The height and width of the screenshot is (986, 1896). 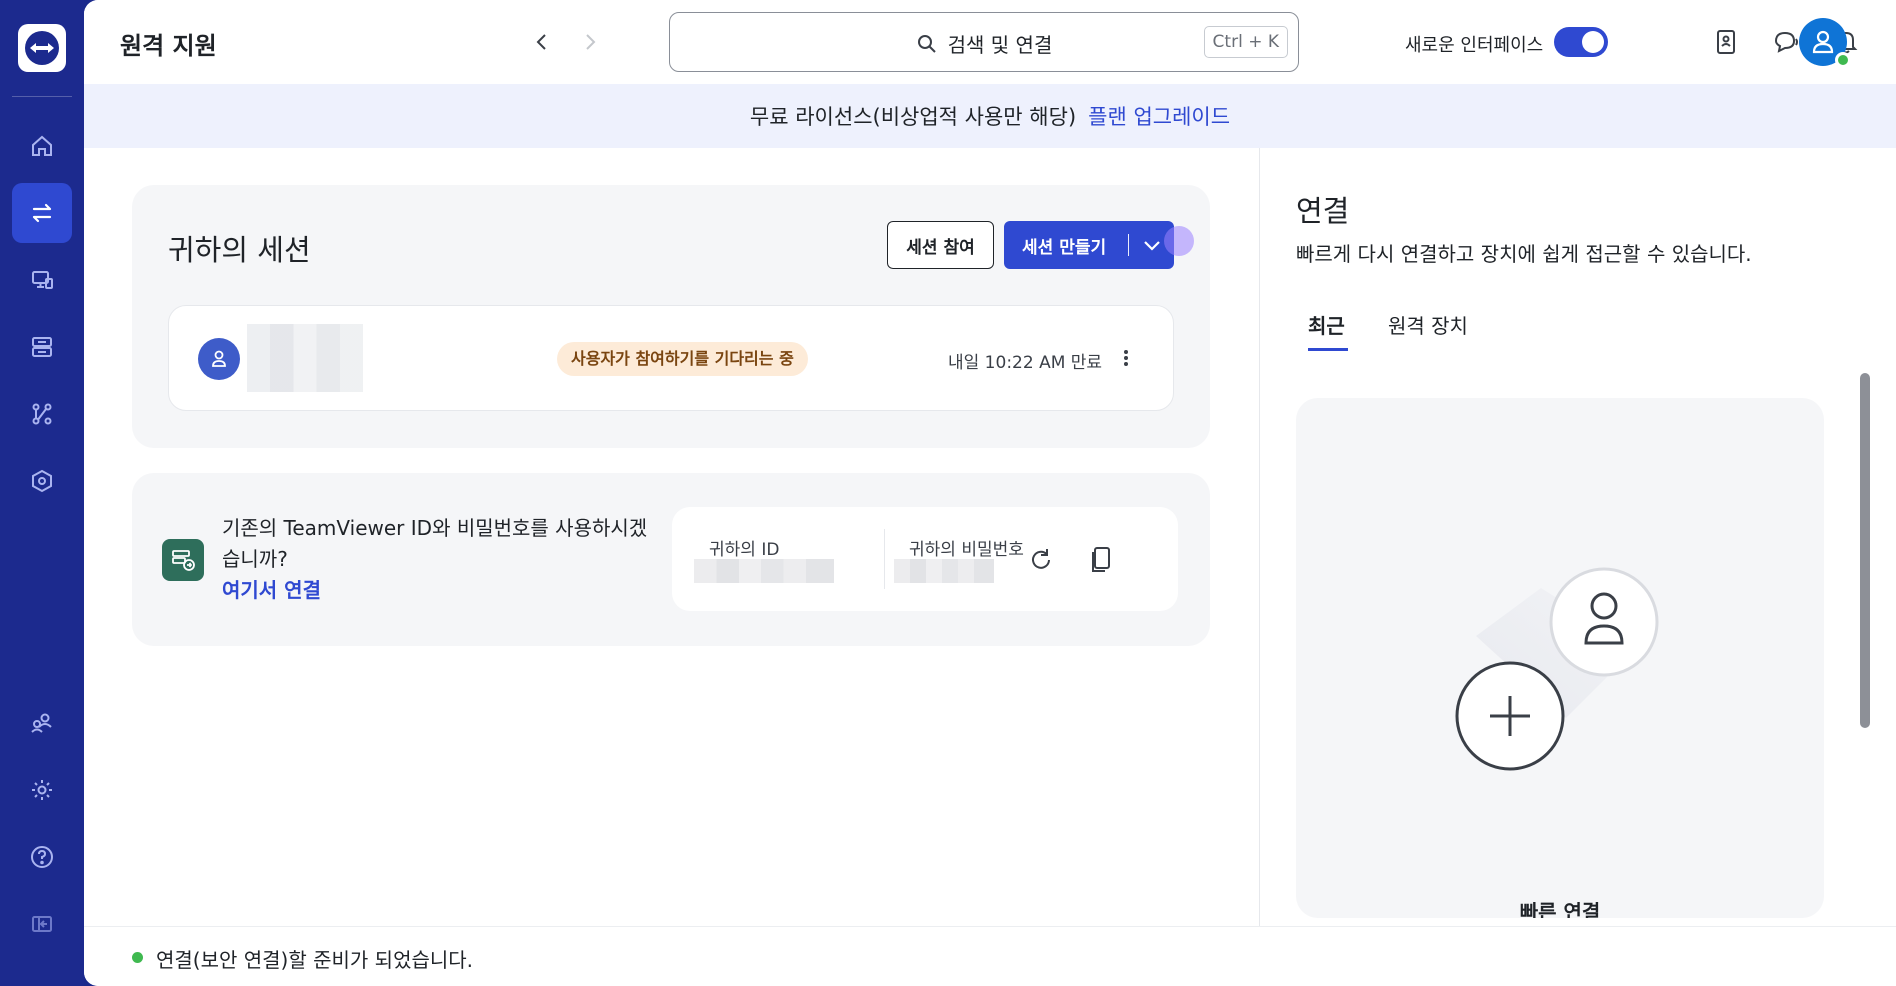 I want to click on quick-connect-illustration, so click(x=1557, y=669).